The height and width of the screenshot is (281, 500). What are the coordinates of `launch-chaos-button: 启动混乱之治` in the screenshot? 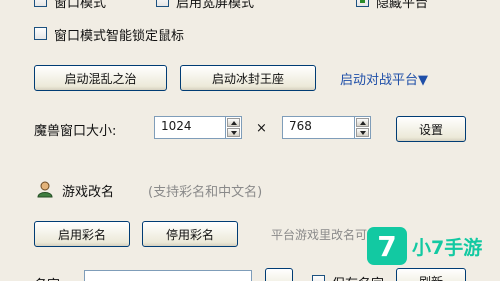 It's located at (100, 78).